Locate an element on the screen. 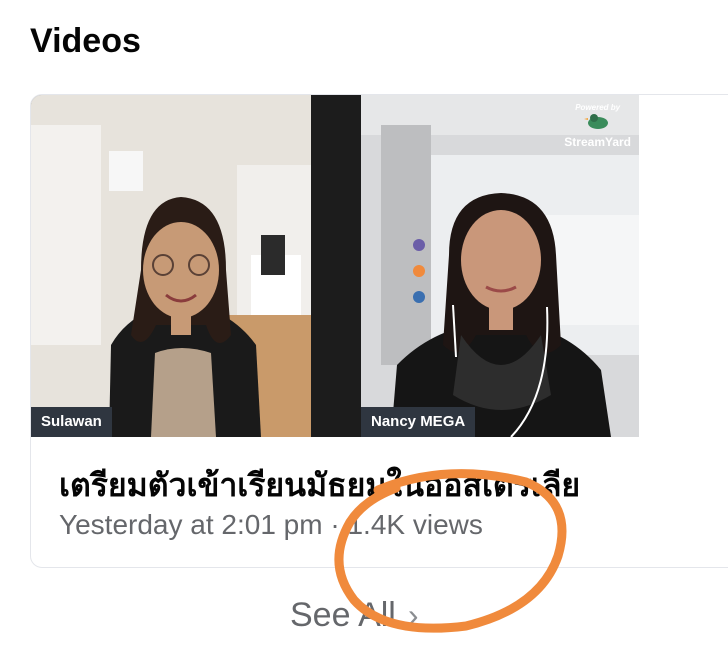 This screenshot has height=652, width=728. streamyard-logo-icon is located at coordinates (595, 121).